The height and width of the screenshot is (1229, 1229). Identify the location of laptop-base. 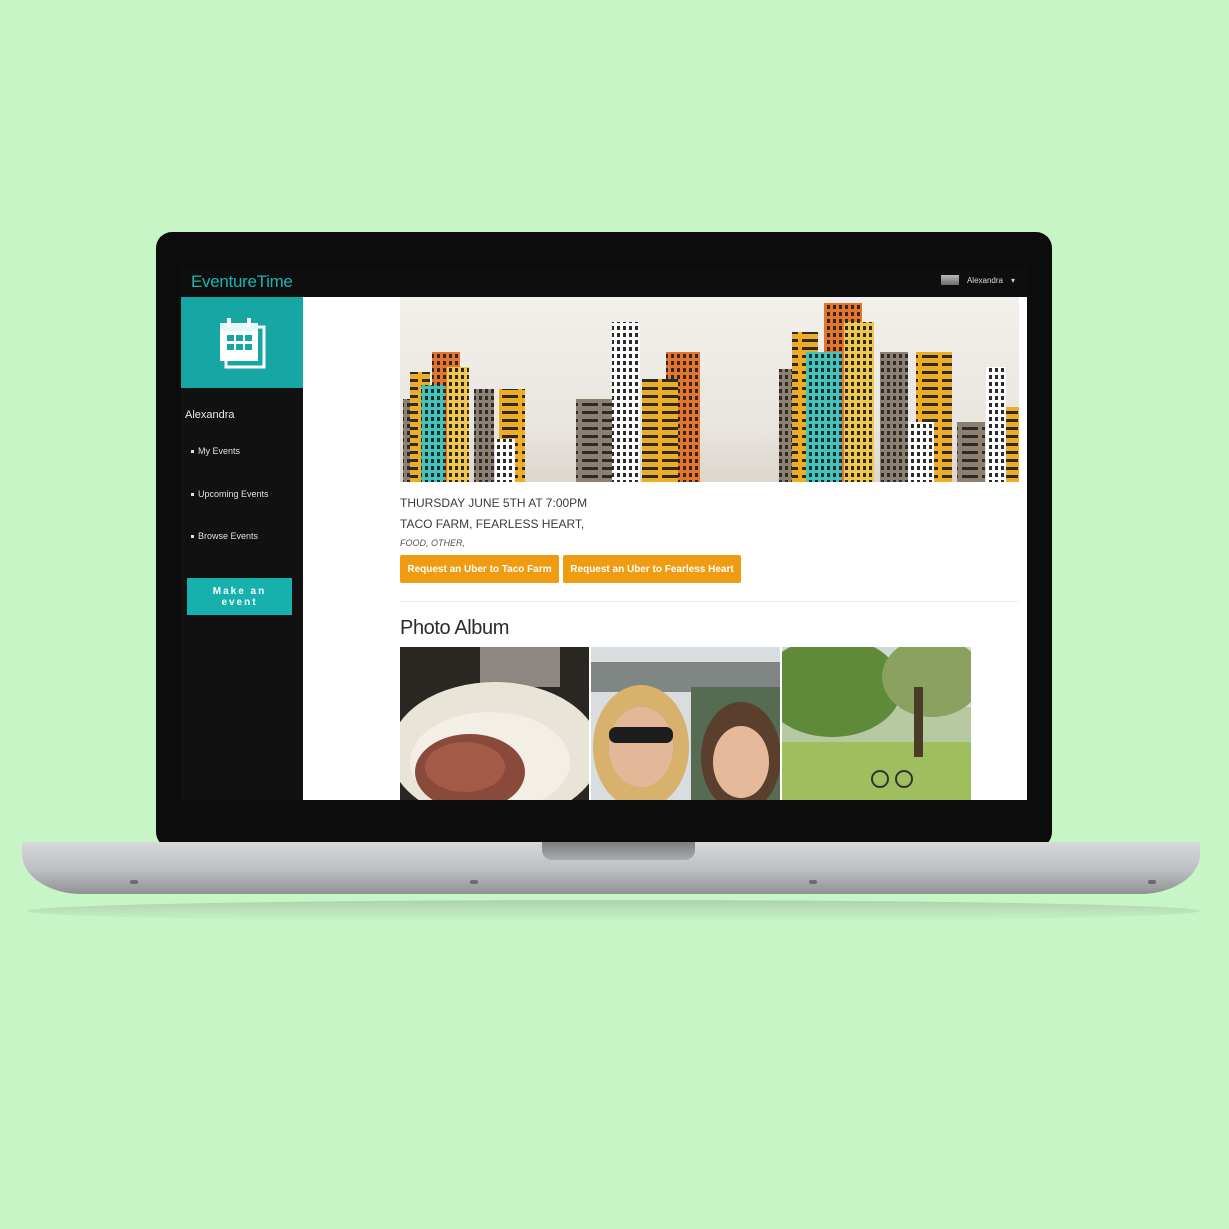
(611, 868).